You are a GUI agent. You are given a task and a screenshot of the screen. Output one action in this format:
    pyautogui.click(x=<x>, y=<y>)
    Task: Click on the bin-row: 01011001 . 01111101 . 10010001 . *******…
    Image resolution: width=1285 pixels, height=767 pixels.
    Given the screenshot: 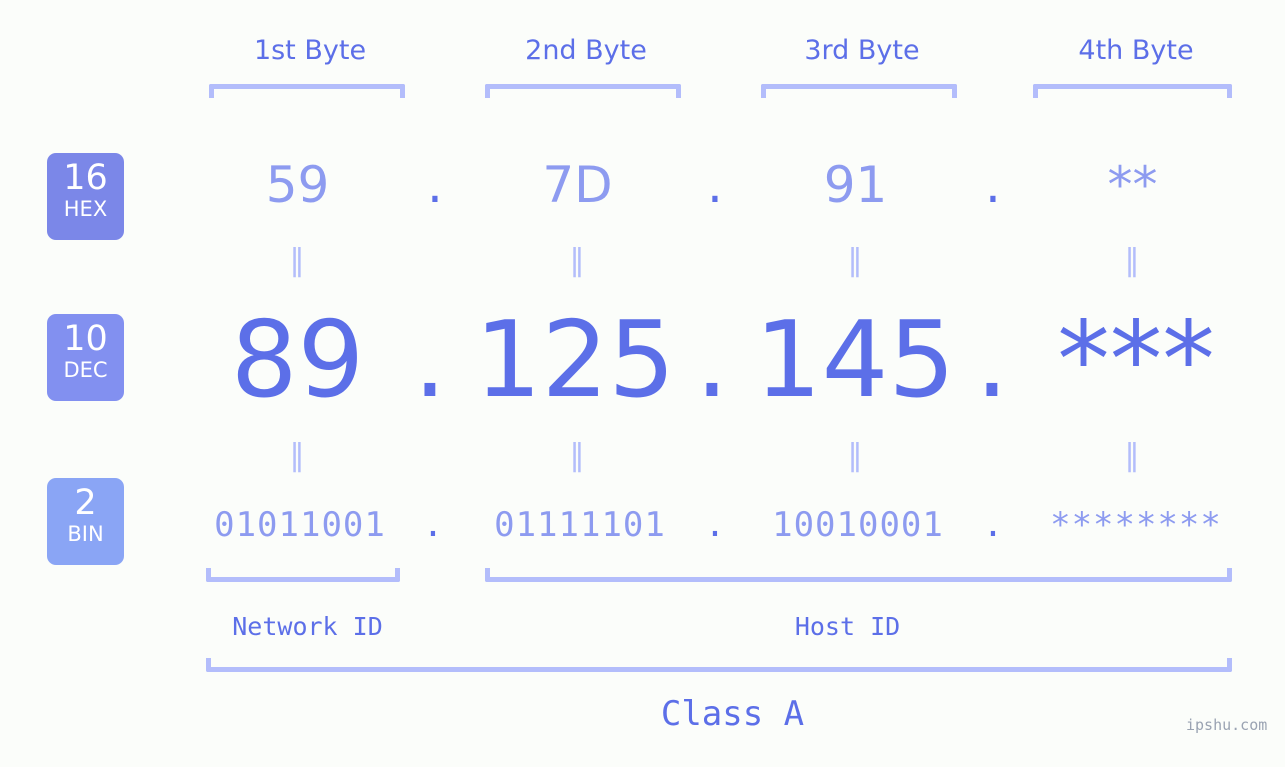 What is the action you would take?
    pyautogui.click(x=642, y=525)
    